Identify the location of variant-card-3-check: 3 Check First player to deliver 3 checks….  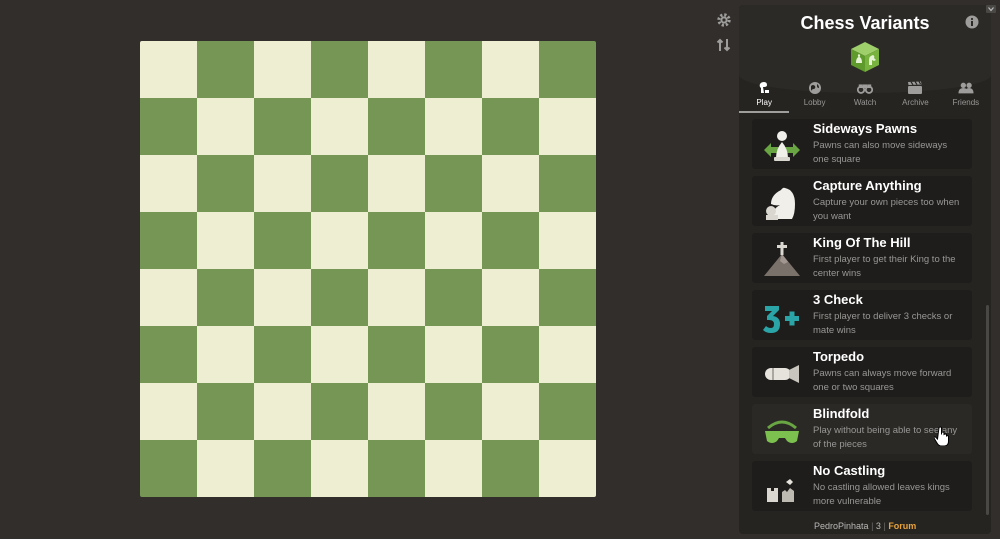
(862, 315).